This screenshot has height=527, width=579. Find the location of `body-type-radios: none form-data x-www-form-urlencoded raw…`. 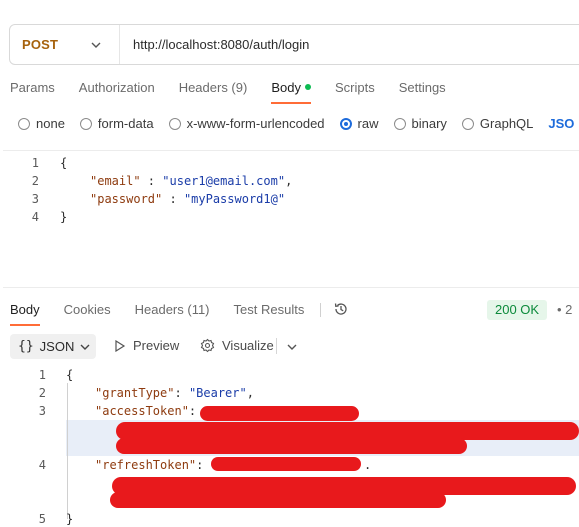

body-type-radios: none form-data x-www-form-urlencoded raw… is located at coordinates (296, 123).